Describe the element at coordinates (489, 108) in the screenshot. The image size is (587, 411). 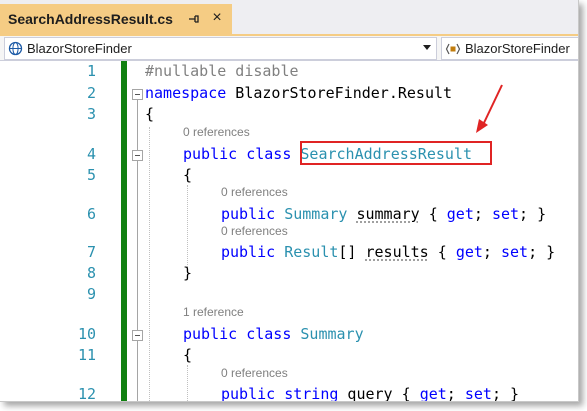
I see `annotation-arrow-icon` at that location.